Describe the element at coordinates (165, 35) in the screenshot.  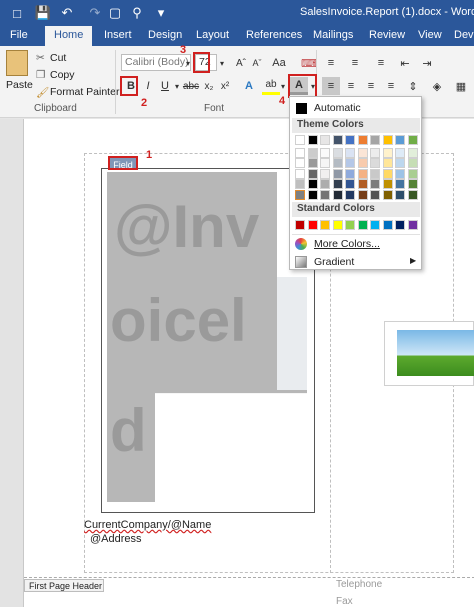
I see `tab-design: Design` at that location.